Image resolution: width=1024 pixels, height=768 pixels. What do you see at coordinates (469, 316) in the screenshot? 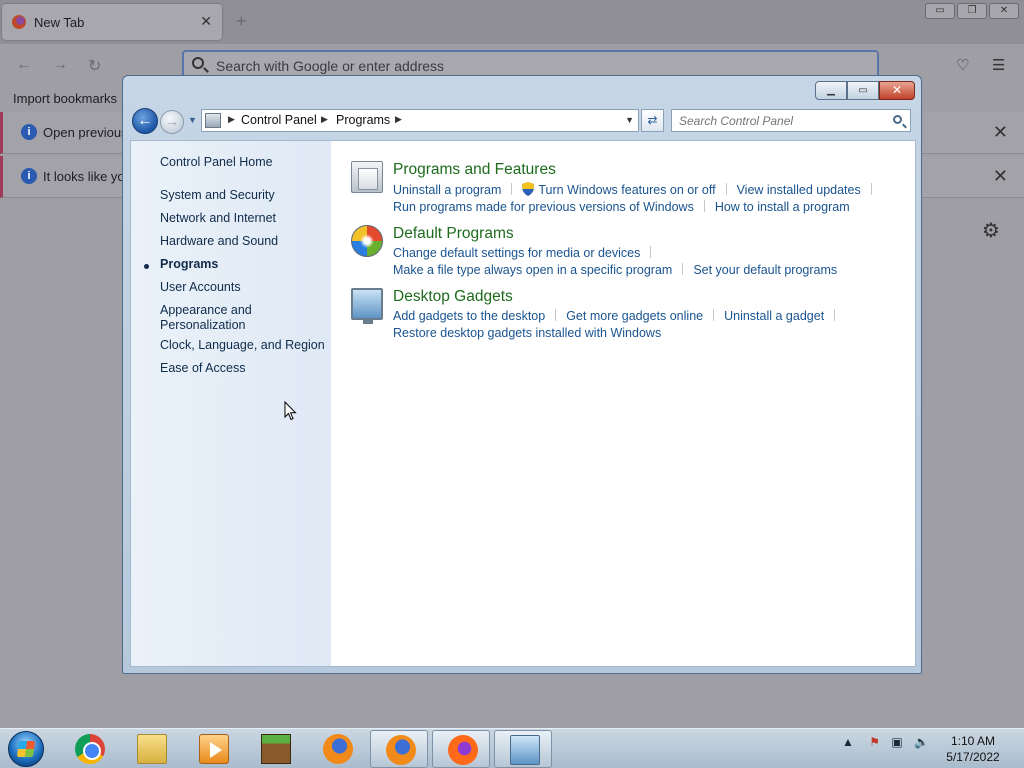
I see `add-gadgets-link: Add gadgets to the desktop` at bounding box center [469, 316].